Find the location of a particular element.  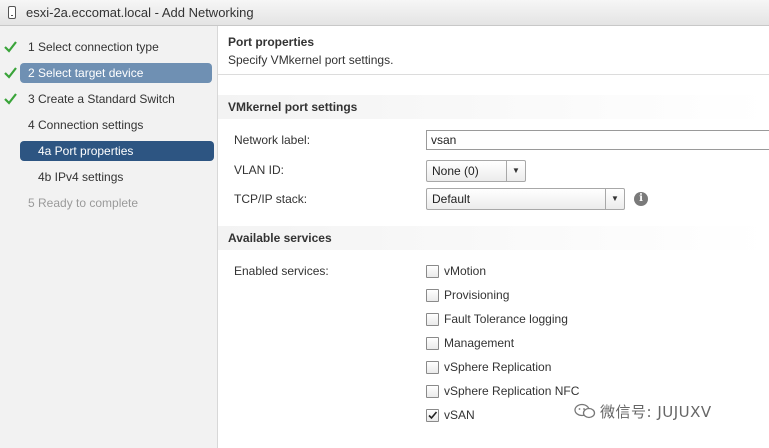

step-label: 5 Ready to complete is located at coordinates (83, 203).